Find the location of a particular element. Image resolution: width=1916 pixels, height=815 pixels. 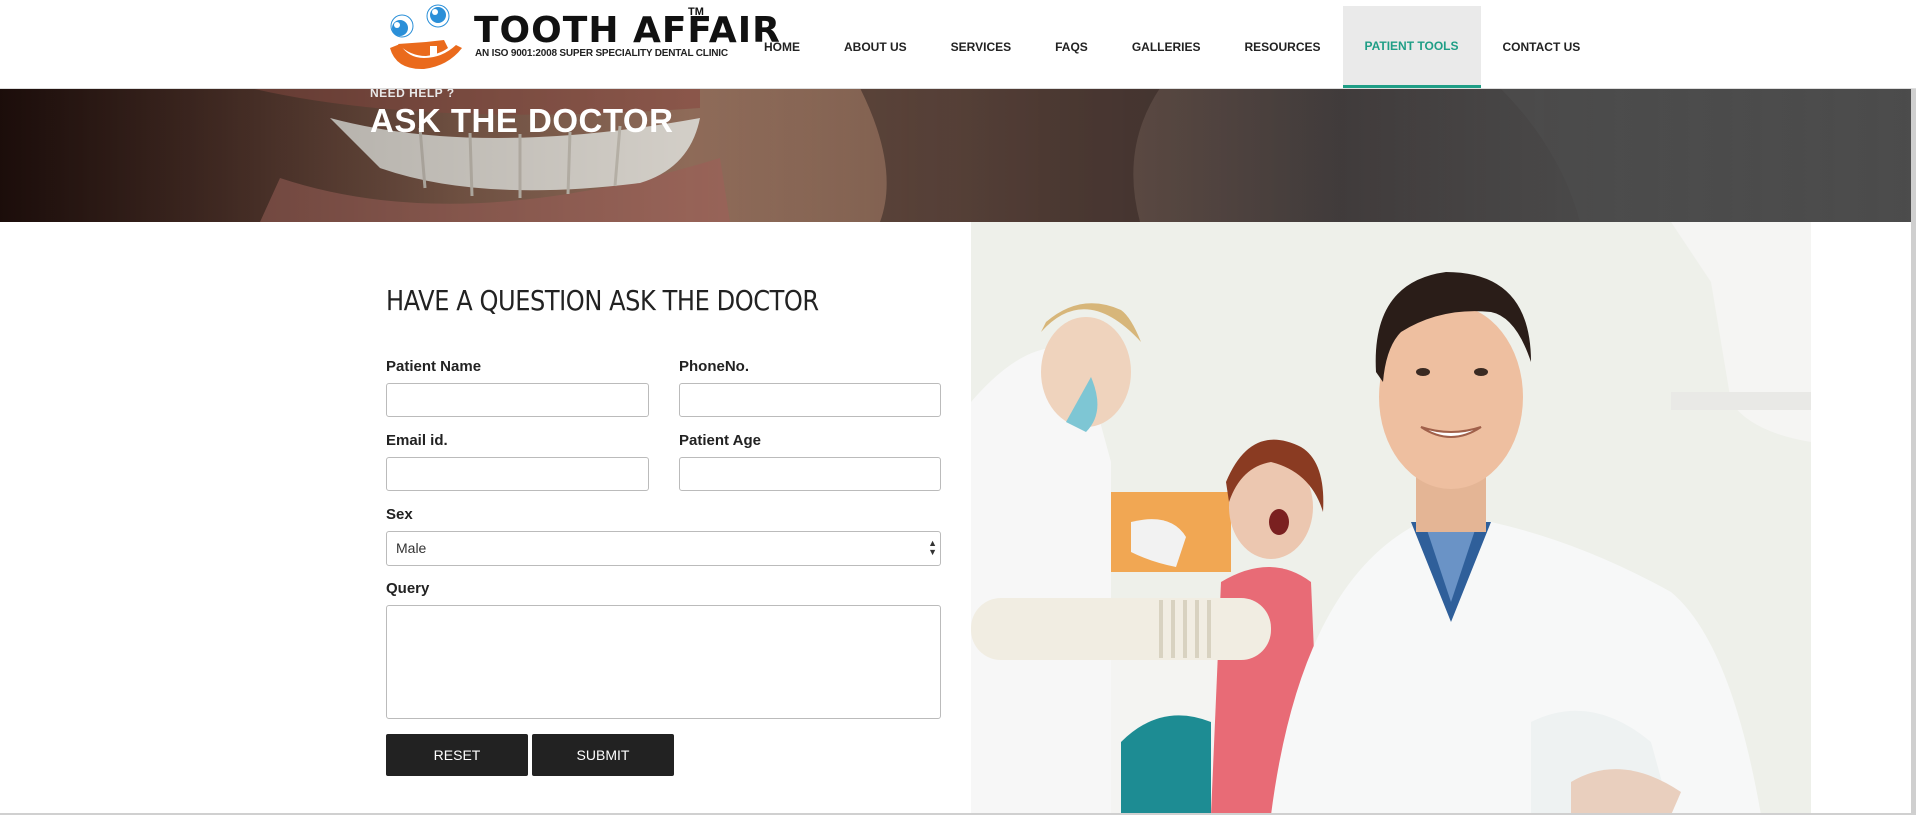

reset-button: RESET is located at coordinates (457, 755).